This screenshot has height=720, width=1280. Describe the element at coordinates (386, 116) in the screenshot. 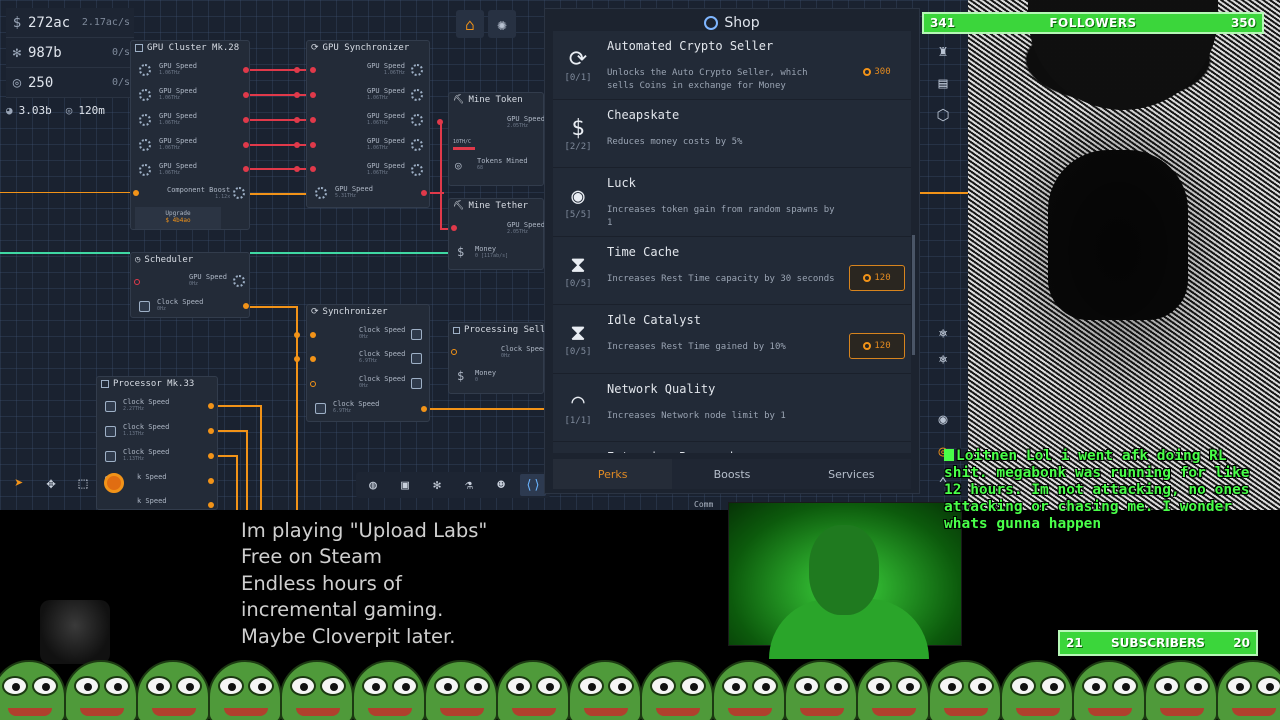

I see `row-label: GPU Speed` at that location.